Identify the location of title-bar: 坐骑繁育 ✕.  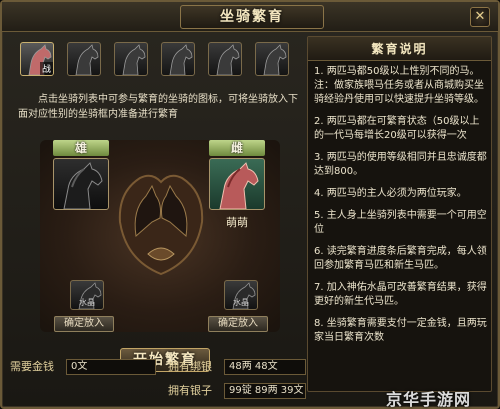
(250, 17).